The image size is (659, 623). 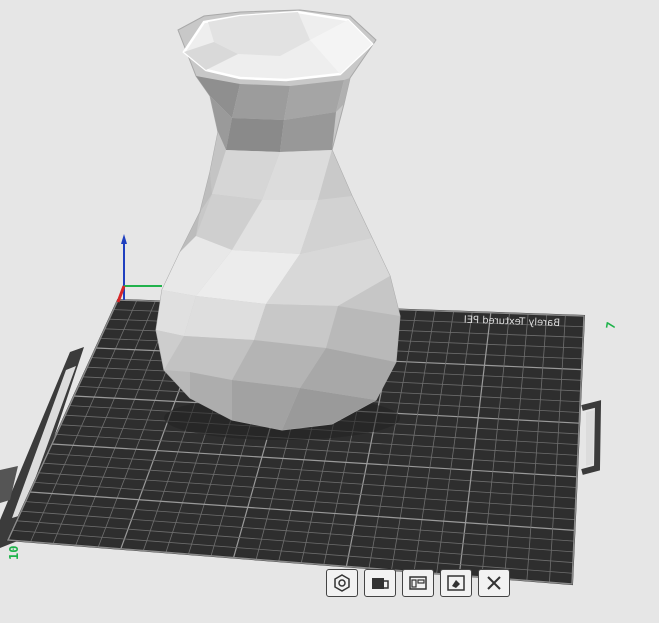 I want to click on arrange-icon, so click(x=418, y=583).